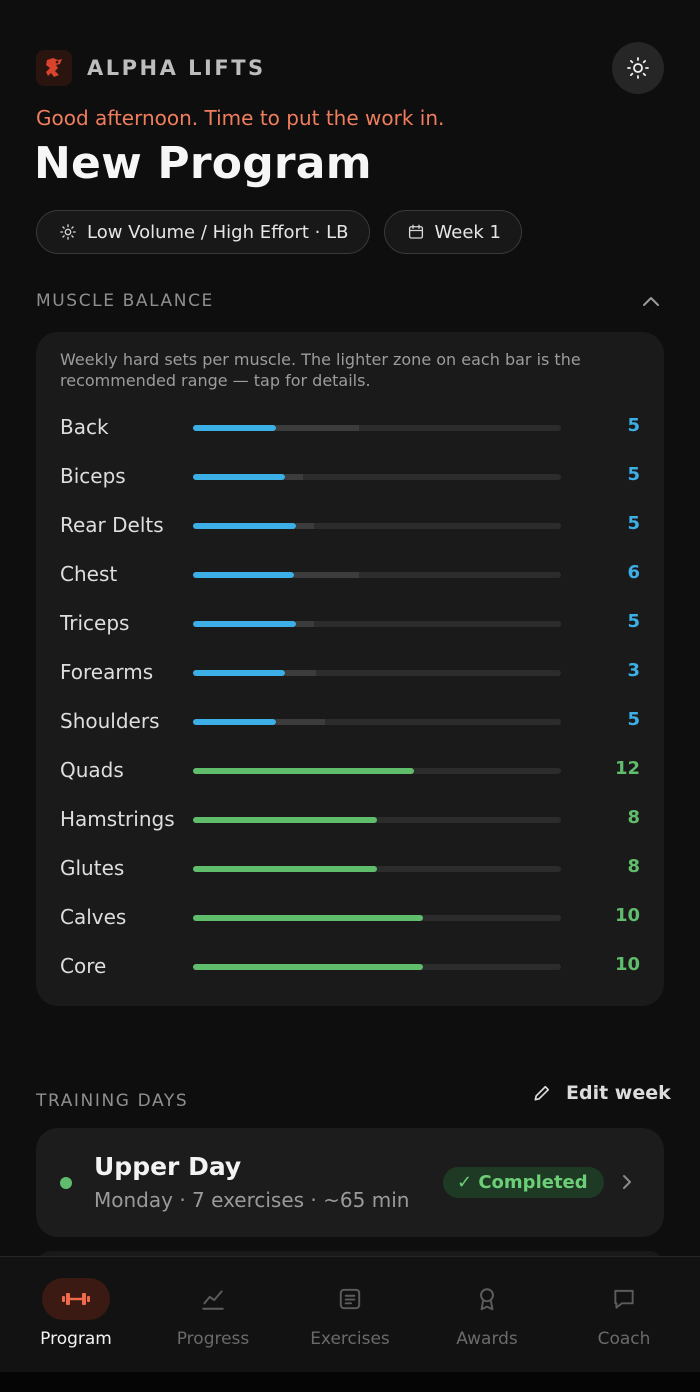 This screenshot has width=700, height=1392. I want to click on muscle-row: Triceps 5, so click(350, 623).